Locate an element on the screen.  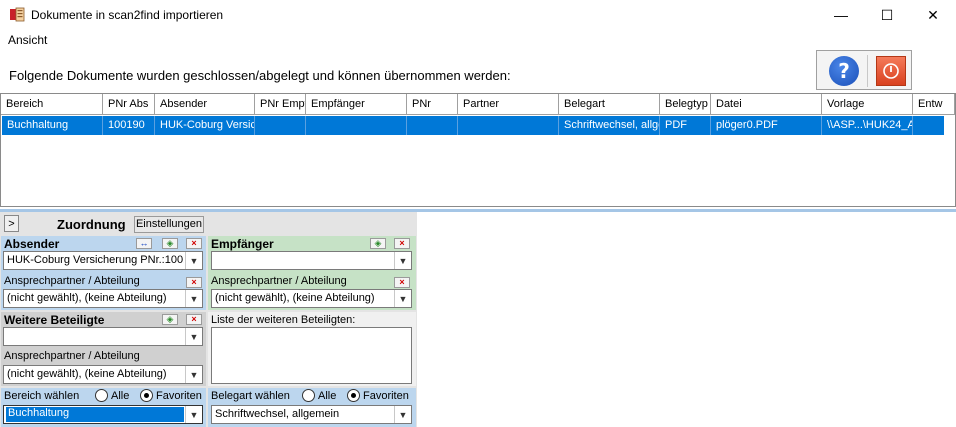
bereich-radio-favoriten is located at coordinates (146, 395).